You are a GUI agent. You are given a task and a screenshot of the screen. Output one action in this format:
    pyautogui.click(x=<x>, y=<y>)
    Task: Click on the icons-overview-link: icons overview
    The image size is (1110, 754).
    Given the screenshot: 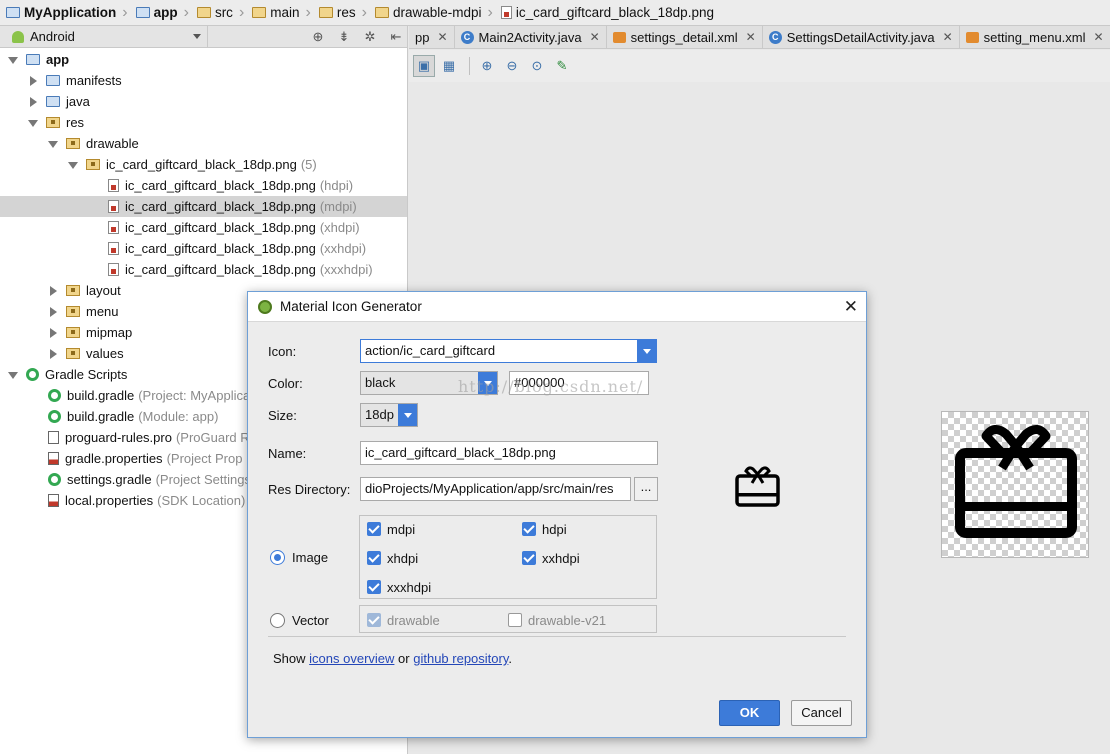 What is the action you would take?
    pyautogui.click(x=351, y=658)
    